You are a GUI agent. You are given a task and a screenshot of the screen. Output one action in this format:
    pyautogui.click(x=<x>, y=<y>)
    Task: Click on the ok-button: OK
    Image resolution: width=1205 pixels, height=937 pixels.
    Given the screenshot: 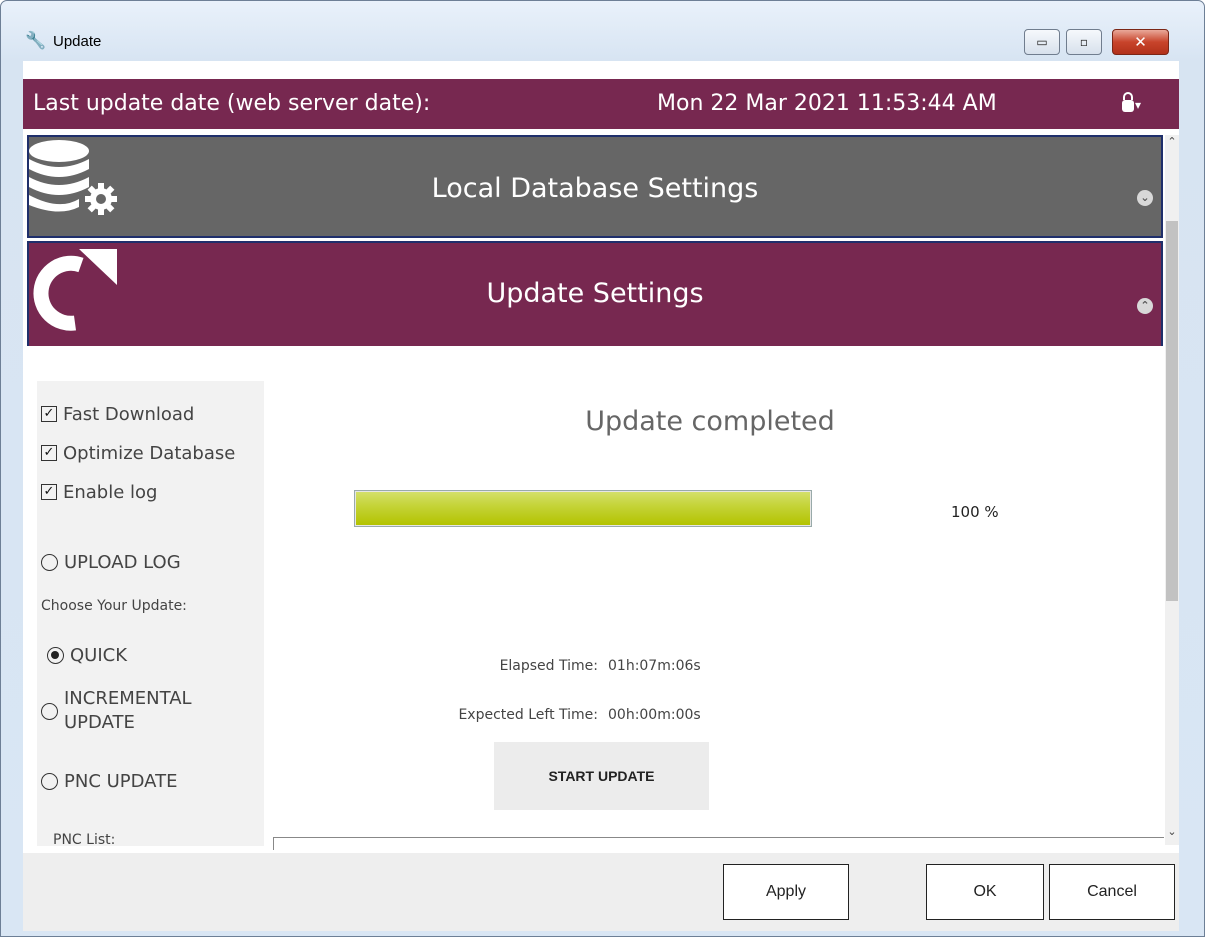 What is the action you would take?
    pyautogui.click(x=985, y=892)
    